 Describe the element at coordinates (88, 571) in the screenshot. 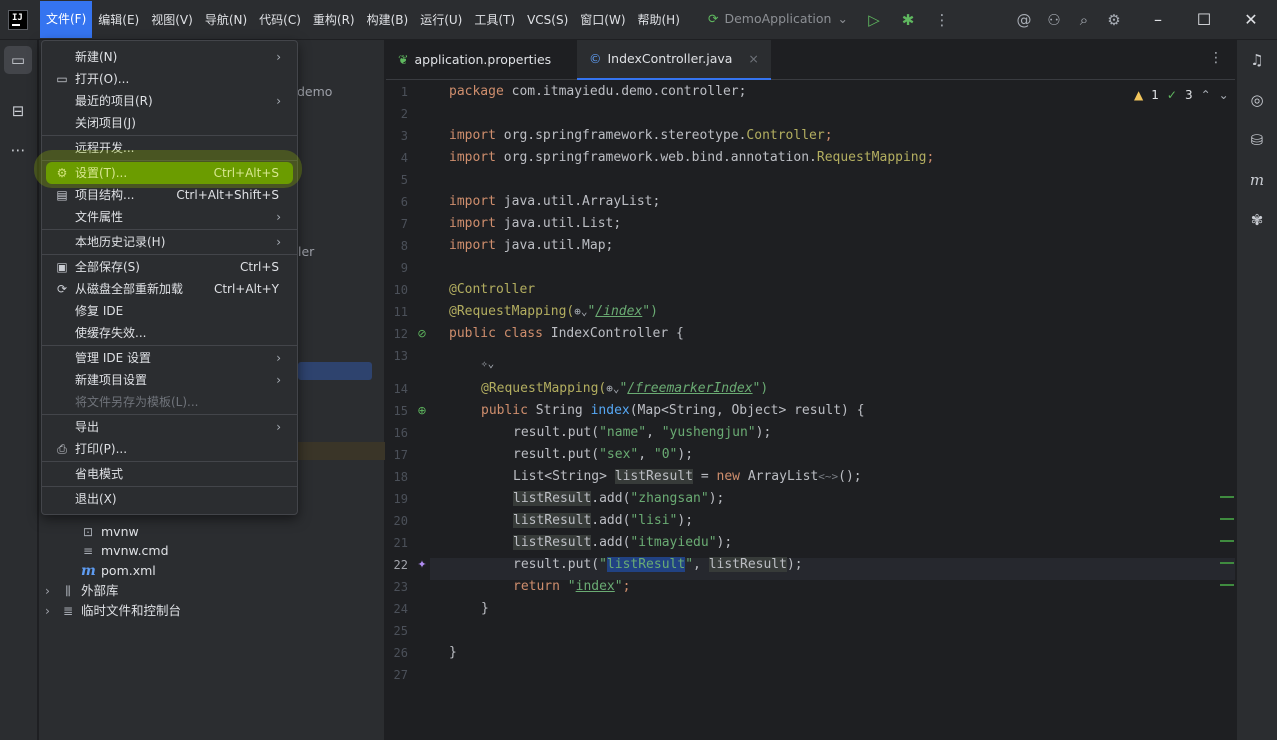

I see `maven-icon: m` at that location.